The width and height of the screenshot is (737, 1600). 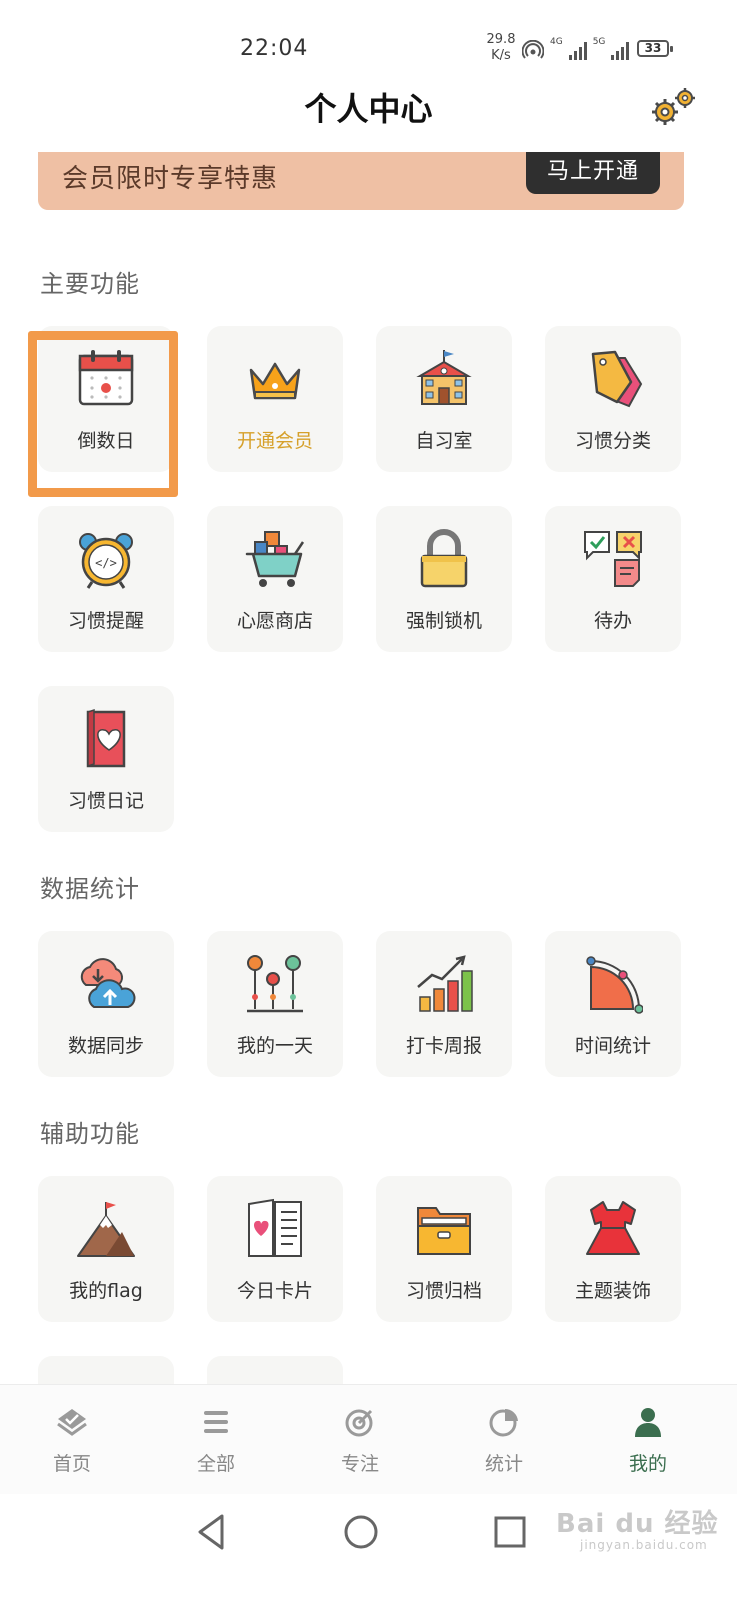 I want to click on tile-my-day: 我的一天, so click(x=275, y=1004).